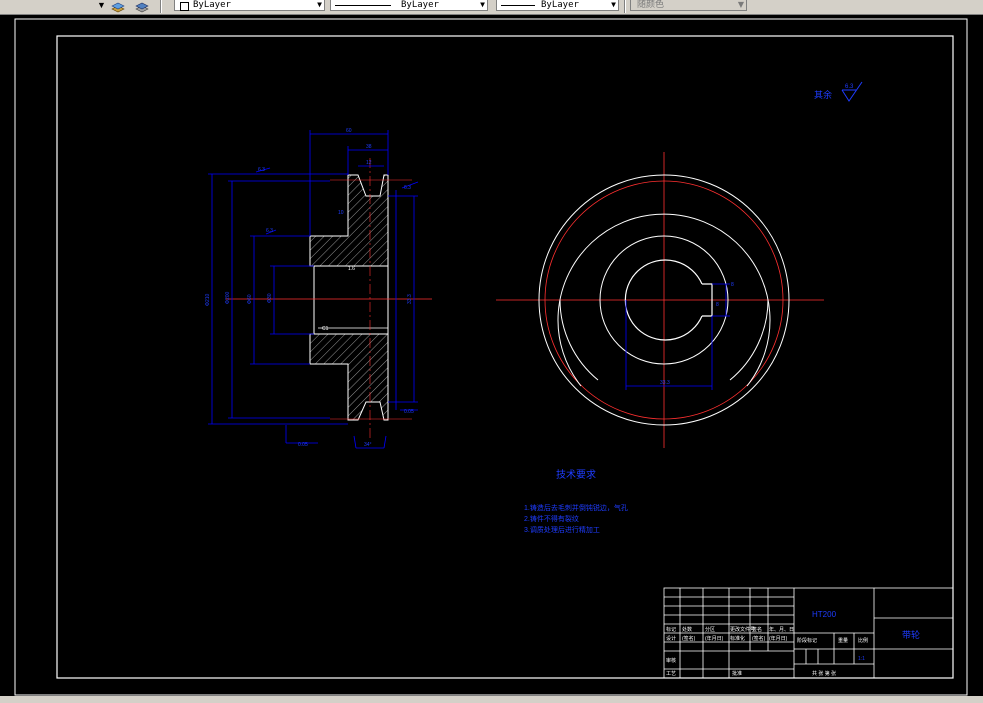 The image size is (983, 703). I want to click on color-swatch, so click(184, 6).